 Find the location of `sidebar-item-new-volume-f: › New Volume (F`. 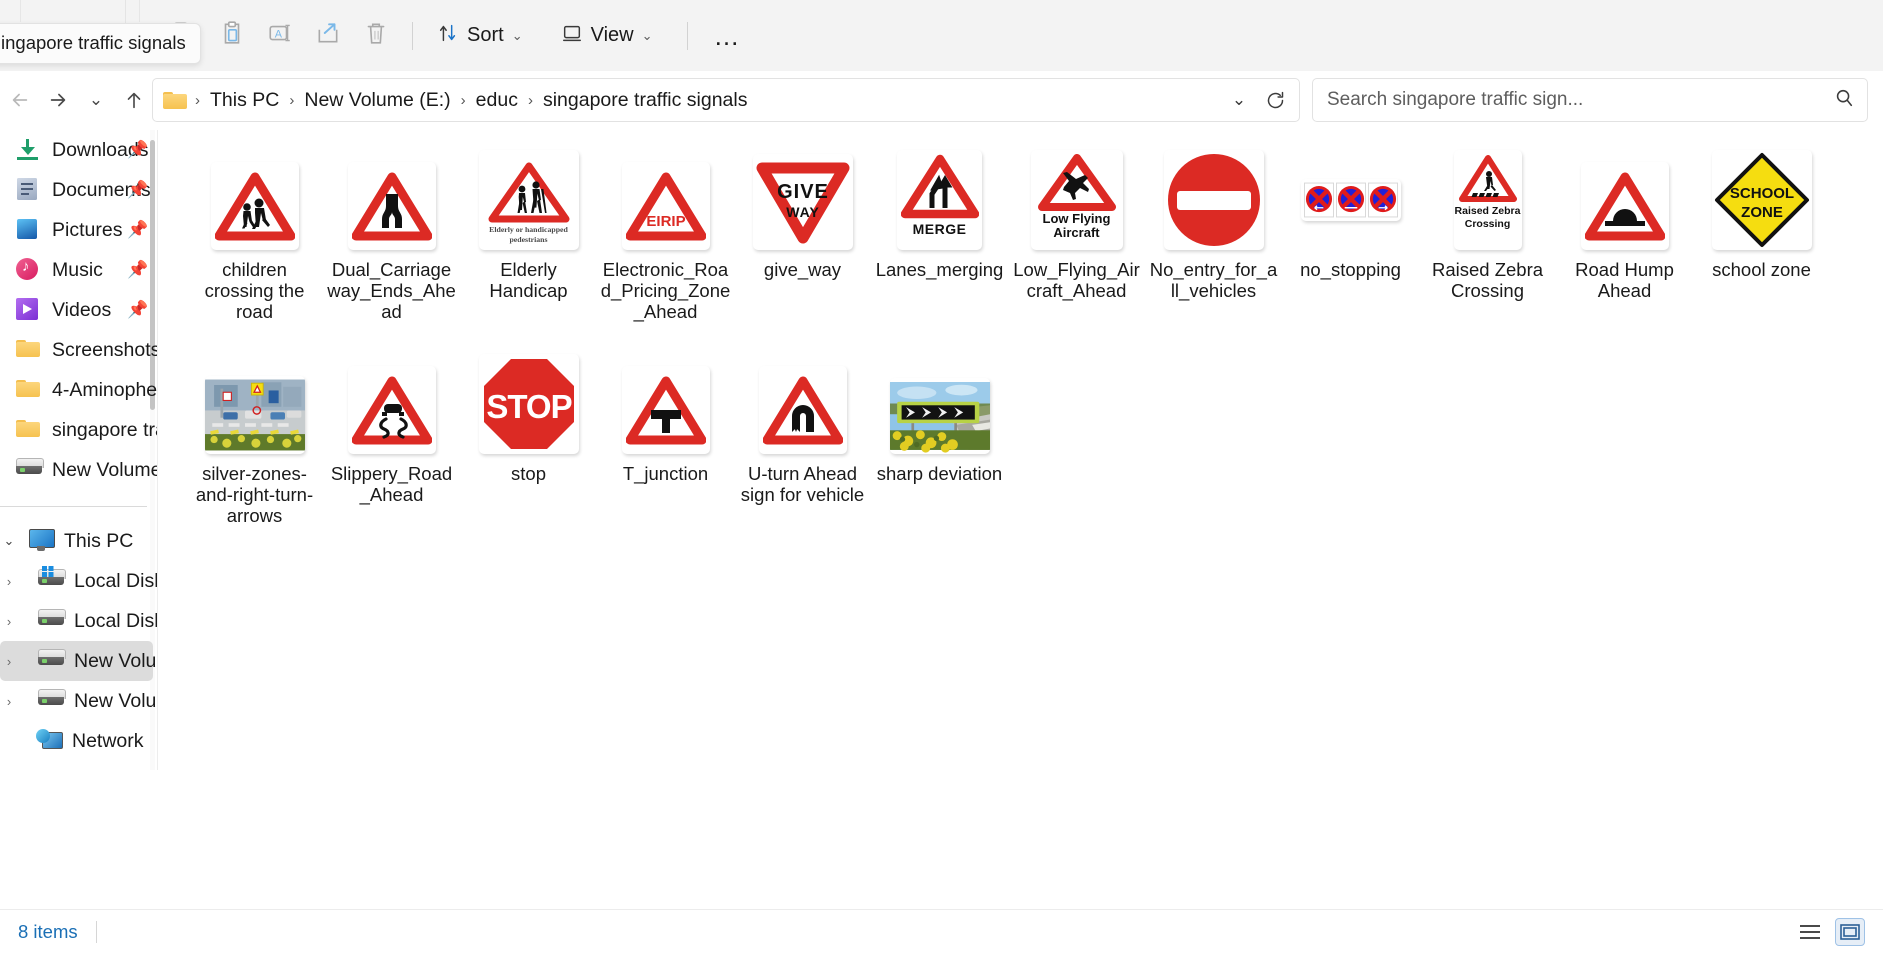

sidebar-item-new-volume-f: › New Volume (F is located at coordinates (78, 701).